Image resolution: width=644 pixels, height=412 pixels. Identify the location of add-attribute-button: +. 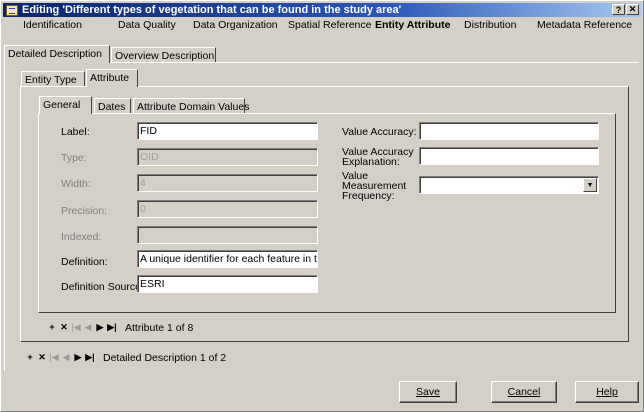
(52, 327).